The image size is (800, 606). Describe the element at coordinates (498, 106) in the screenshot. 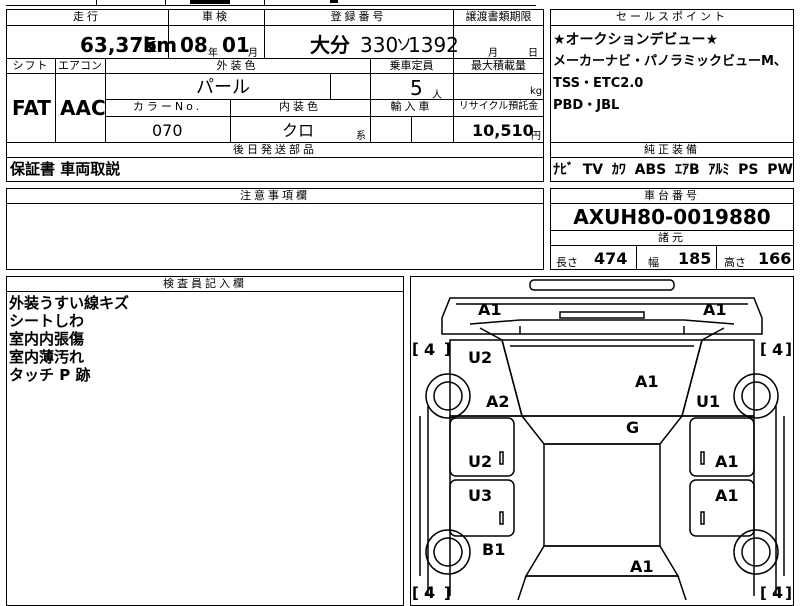

I see `recycle-header: リサイクル預託金` at that location.